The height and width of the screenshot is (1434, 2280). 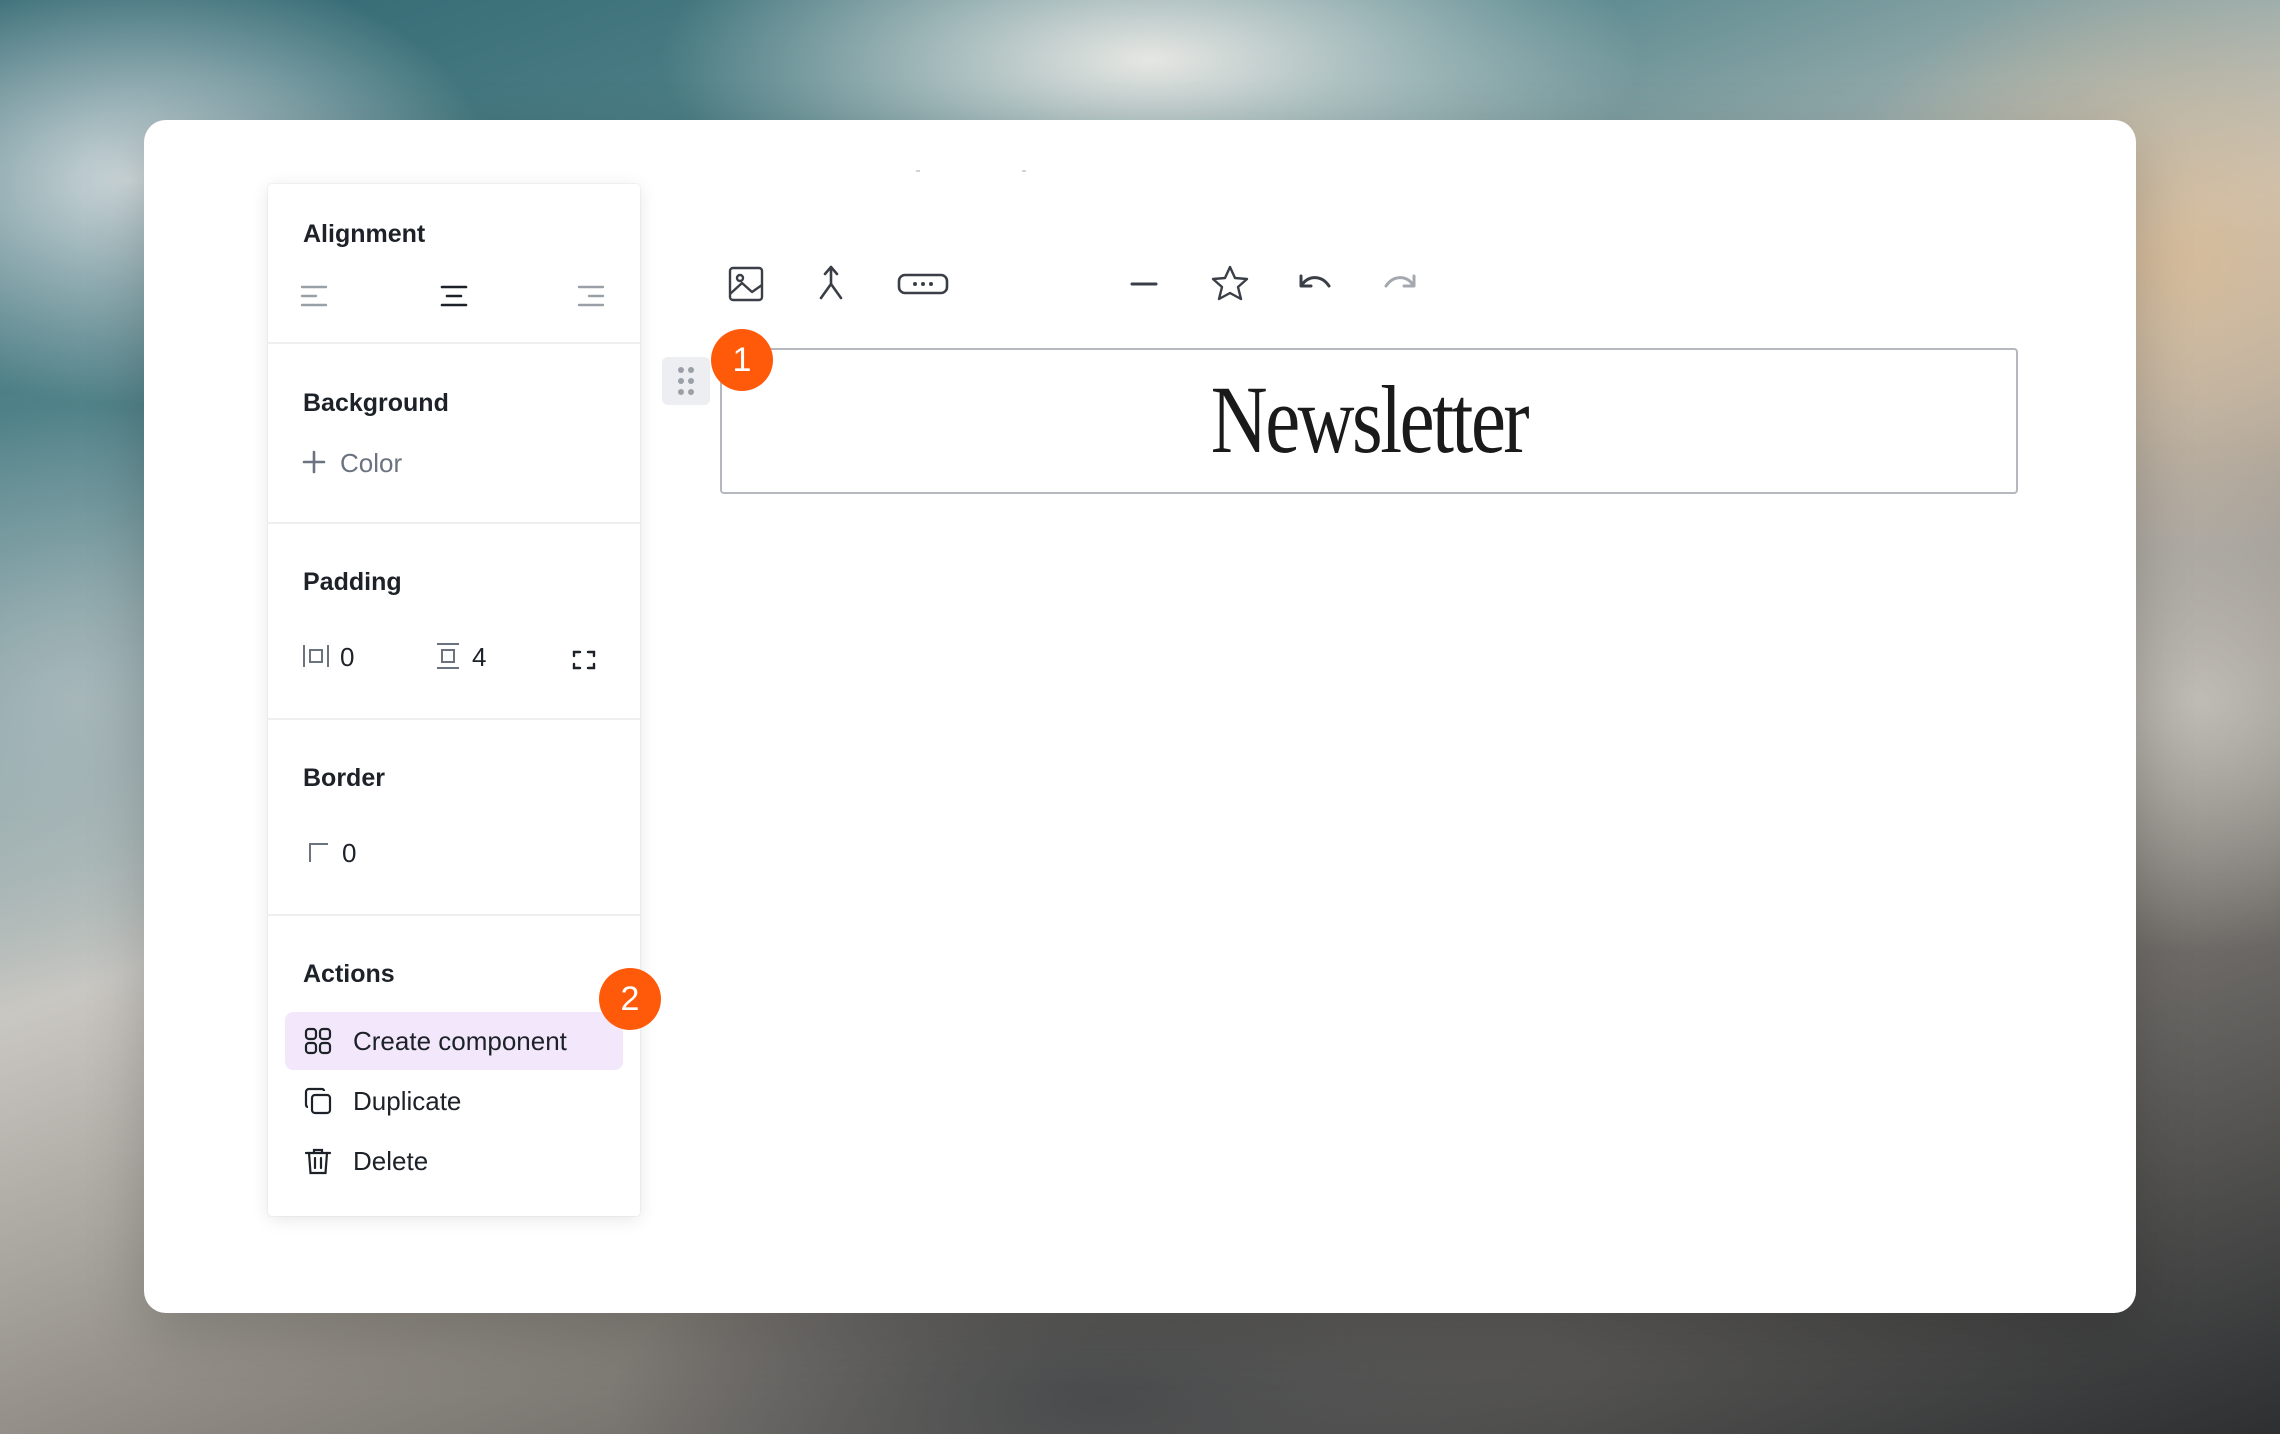 What do you see at coordinates (479, 657) in the screenshot?
I see `padding-vertical-value: 4` at bounding box center [479, 657].